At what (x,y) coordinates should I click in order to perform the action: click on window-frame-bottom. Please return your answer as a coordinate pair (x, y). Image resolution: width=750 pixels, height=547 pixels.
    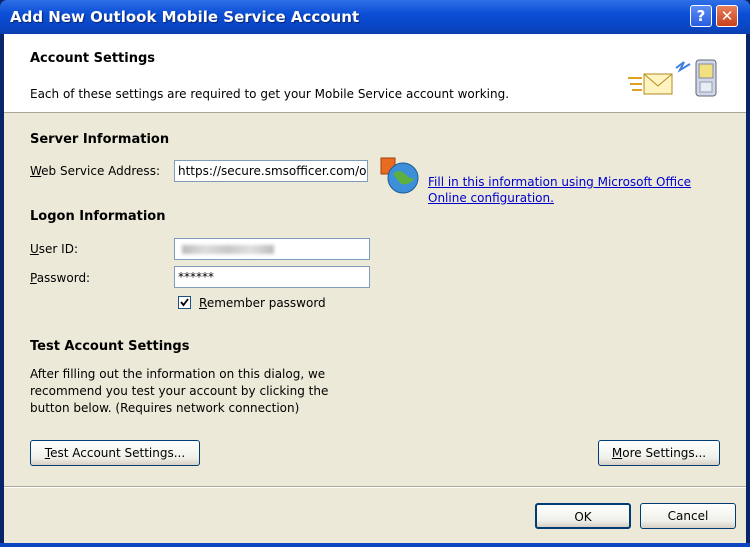
    Looking at the image, I should click on (375, 545).